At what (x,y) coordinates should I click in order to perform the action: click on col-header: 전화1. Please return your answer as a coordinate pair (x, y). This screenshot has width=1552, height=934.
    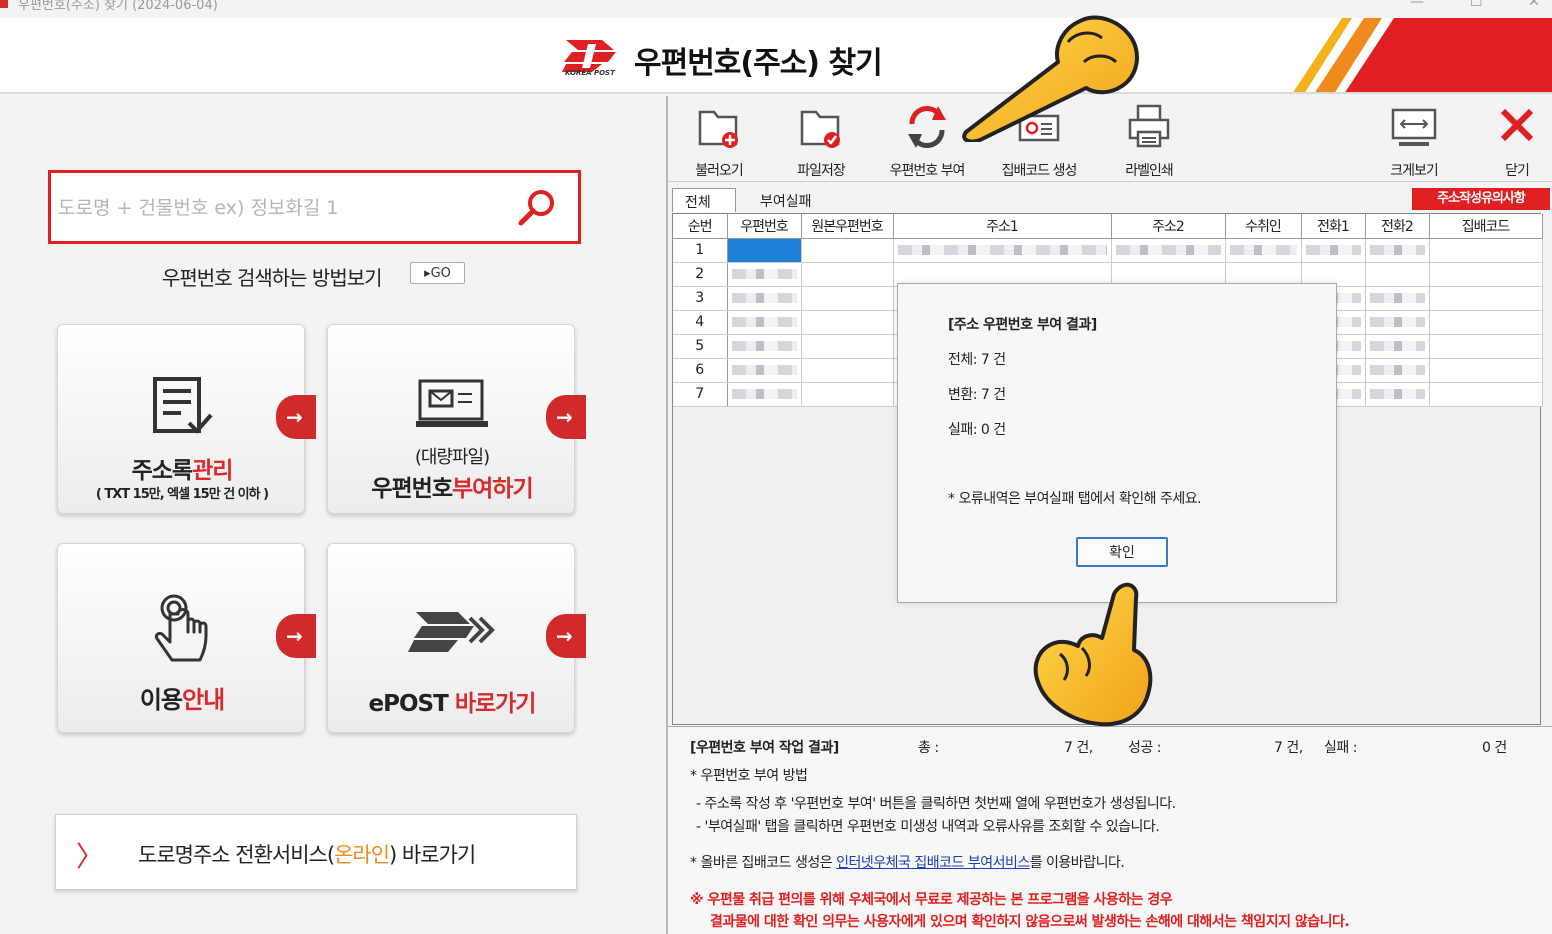
    Looking at the image, I should click on (1333, 226).